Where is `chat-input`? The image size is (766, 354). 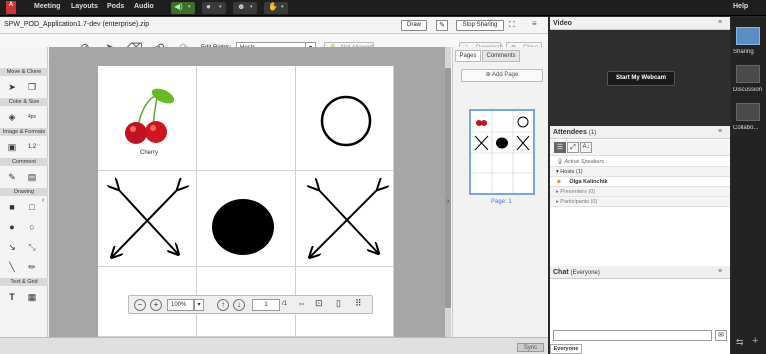
chat-input is located at coordinates (632, 335).